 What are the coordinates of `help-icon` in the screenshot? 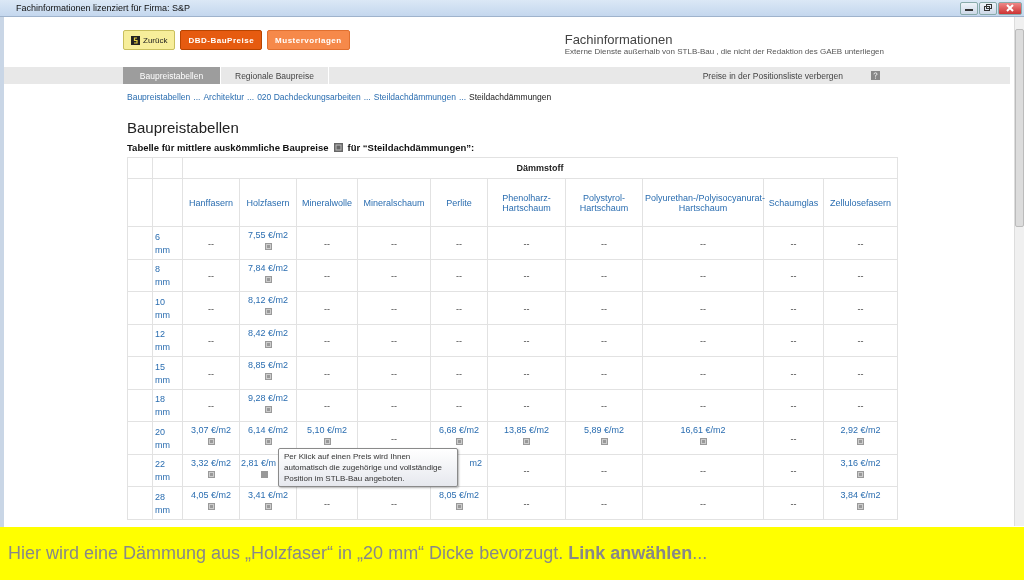 It's located at (875, 75).